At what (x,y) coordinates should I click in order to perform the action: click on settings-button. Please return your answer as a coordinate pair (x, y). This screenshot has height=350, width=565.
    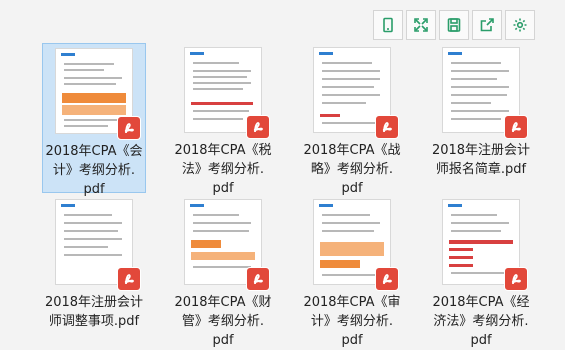
    Looking at the image, I should click on (520, 25).